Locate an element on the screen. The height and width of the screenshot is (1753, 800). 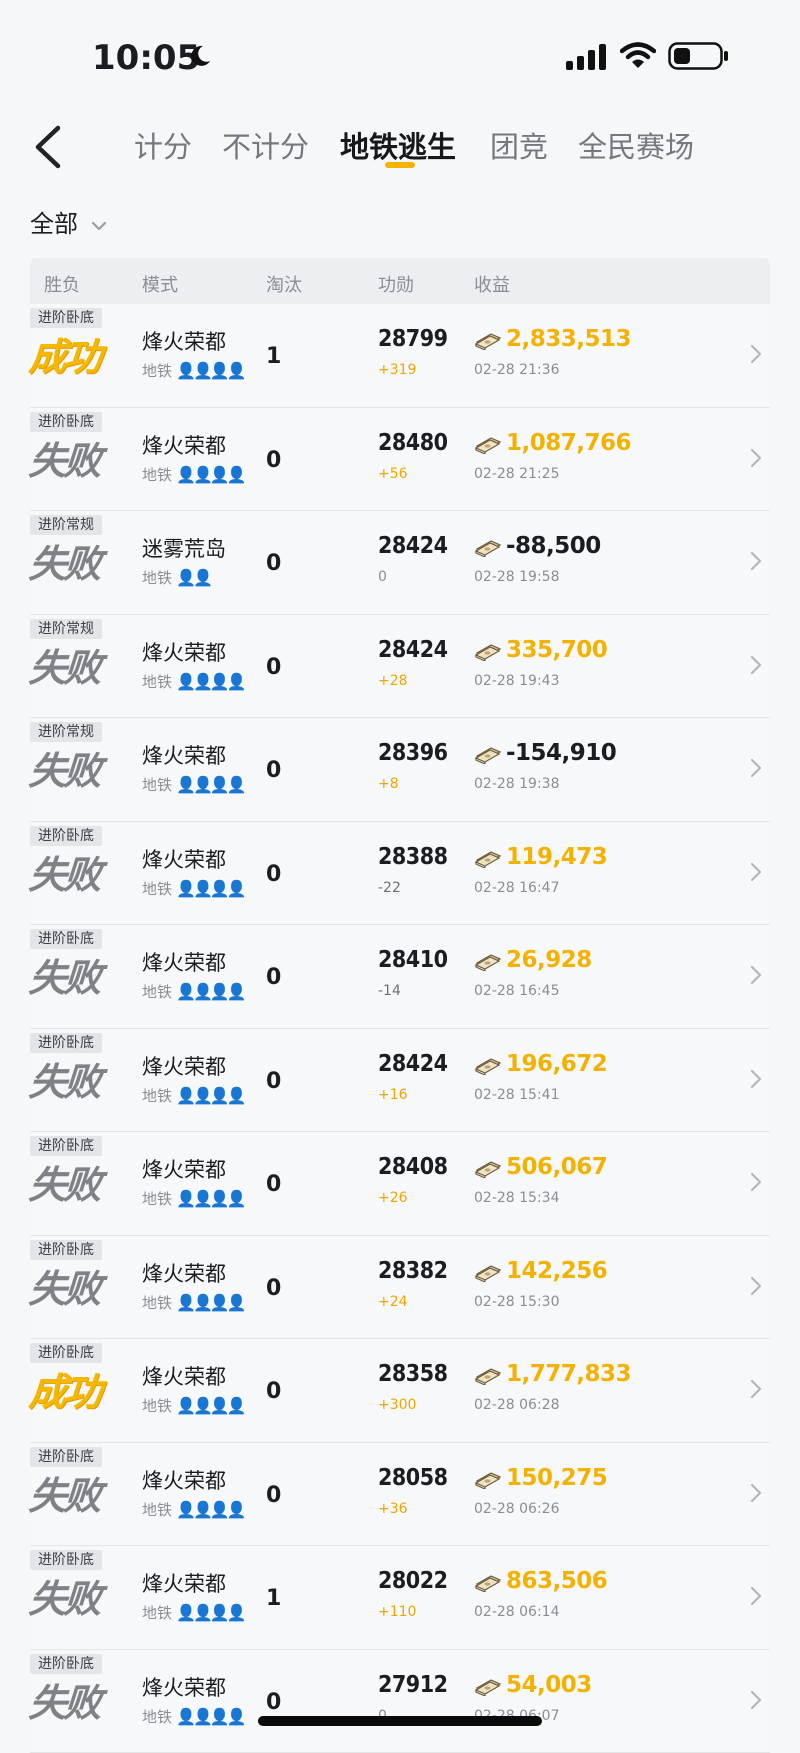
result-label: 成功 is located at coordinates (64, 357).